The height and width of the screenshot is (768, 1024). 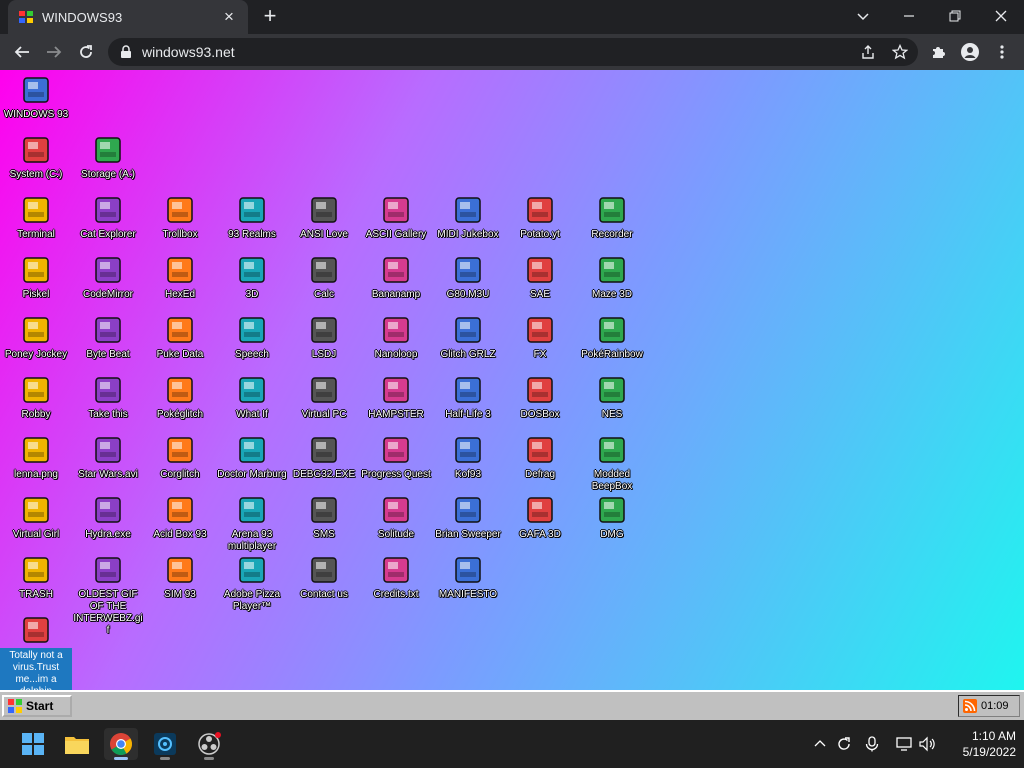 What do you see at coordinates (86, 52) in the screenshot?
I see `reload-button` at bounding box center [86, 52].